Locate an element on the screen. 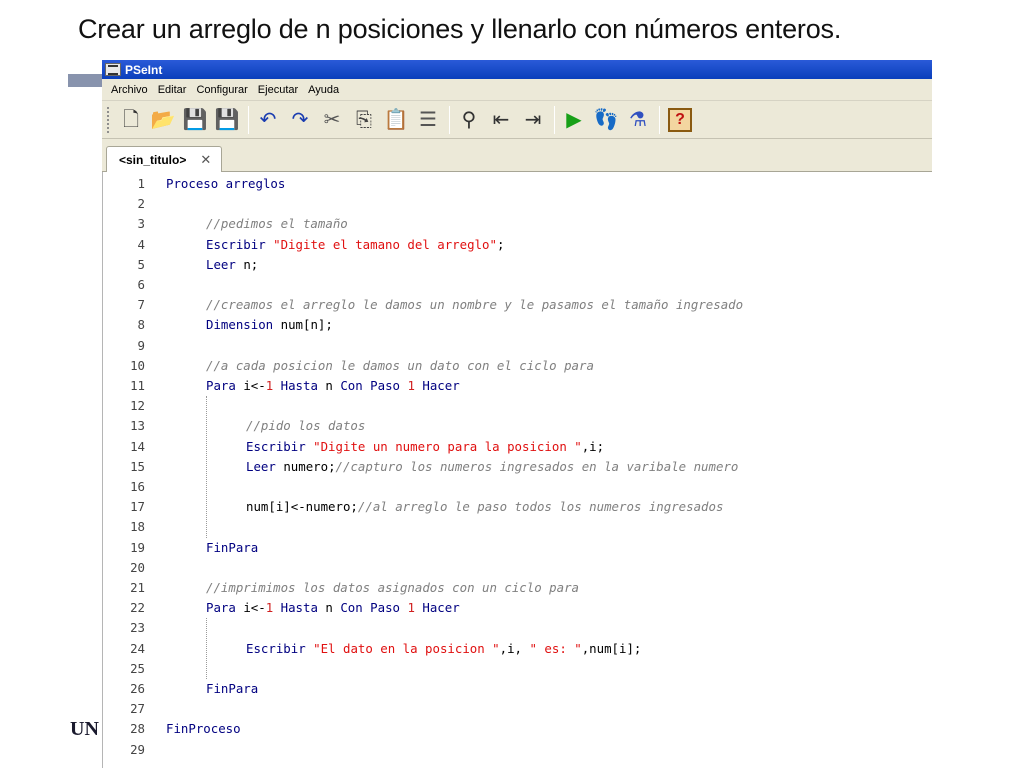 The height and width of the screenshot is (768, 1024). line-number: 2 is located at coordinates (141, 204).